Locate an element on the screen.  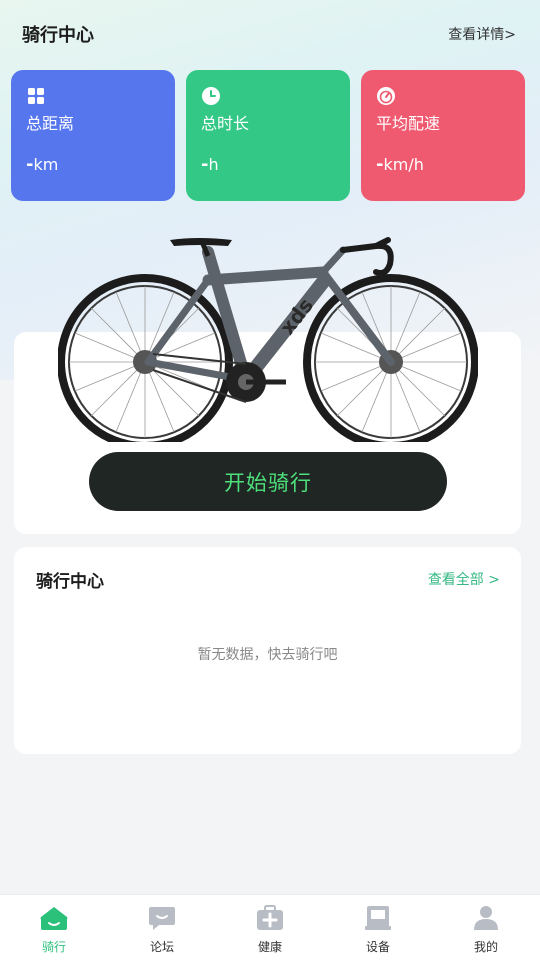
bottom-tab-bar: 骑行 论坛 健康 设备 我的 is located at coordinates (270, 927).